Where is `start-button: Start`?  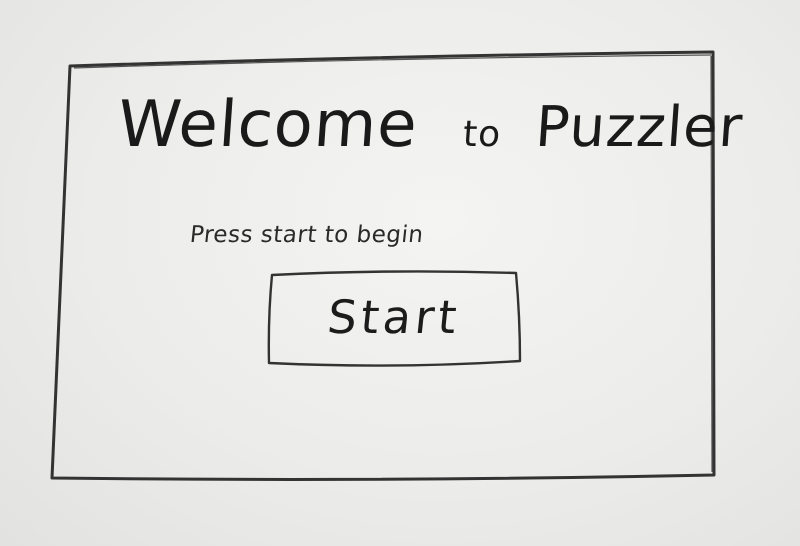
start-button: Start is located at coordinates (394, 317).